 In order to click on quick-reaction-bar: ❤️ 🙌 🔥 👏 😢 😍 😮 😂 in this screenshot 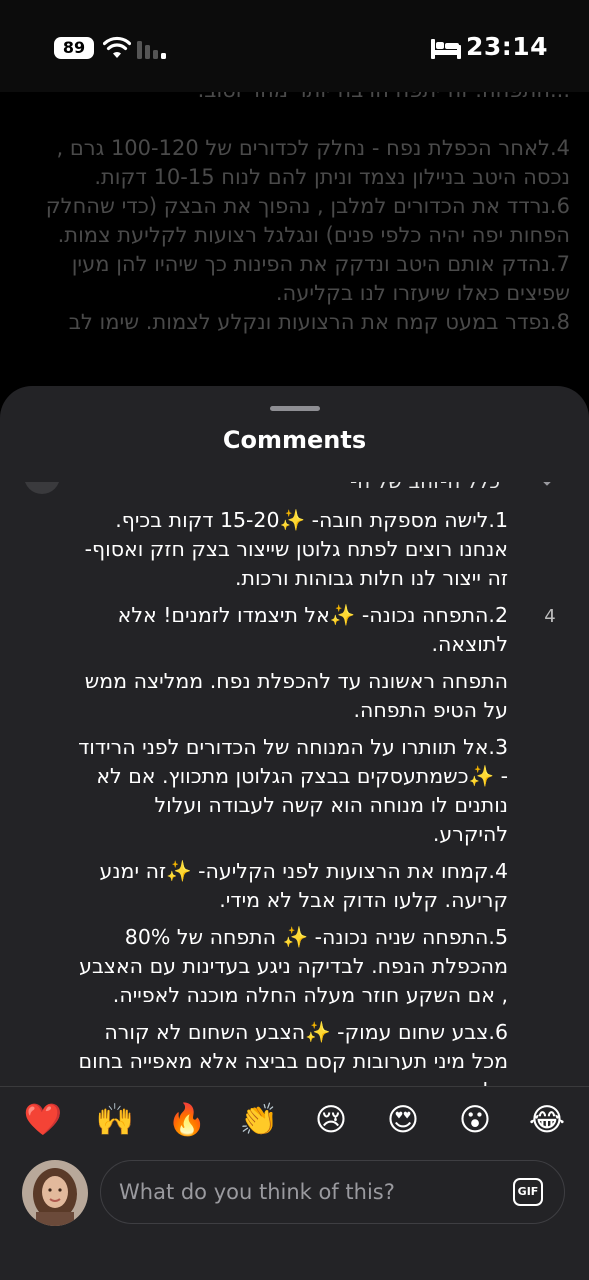, I will do `click(294, 1120)`.